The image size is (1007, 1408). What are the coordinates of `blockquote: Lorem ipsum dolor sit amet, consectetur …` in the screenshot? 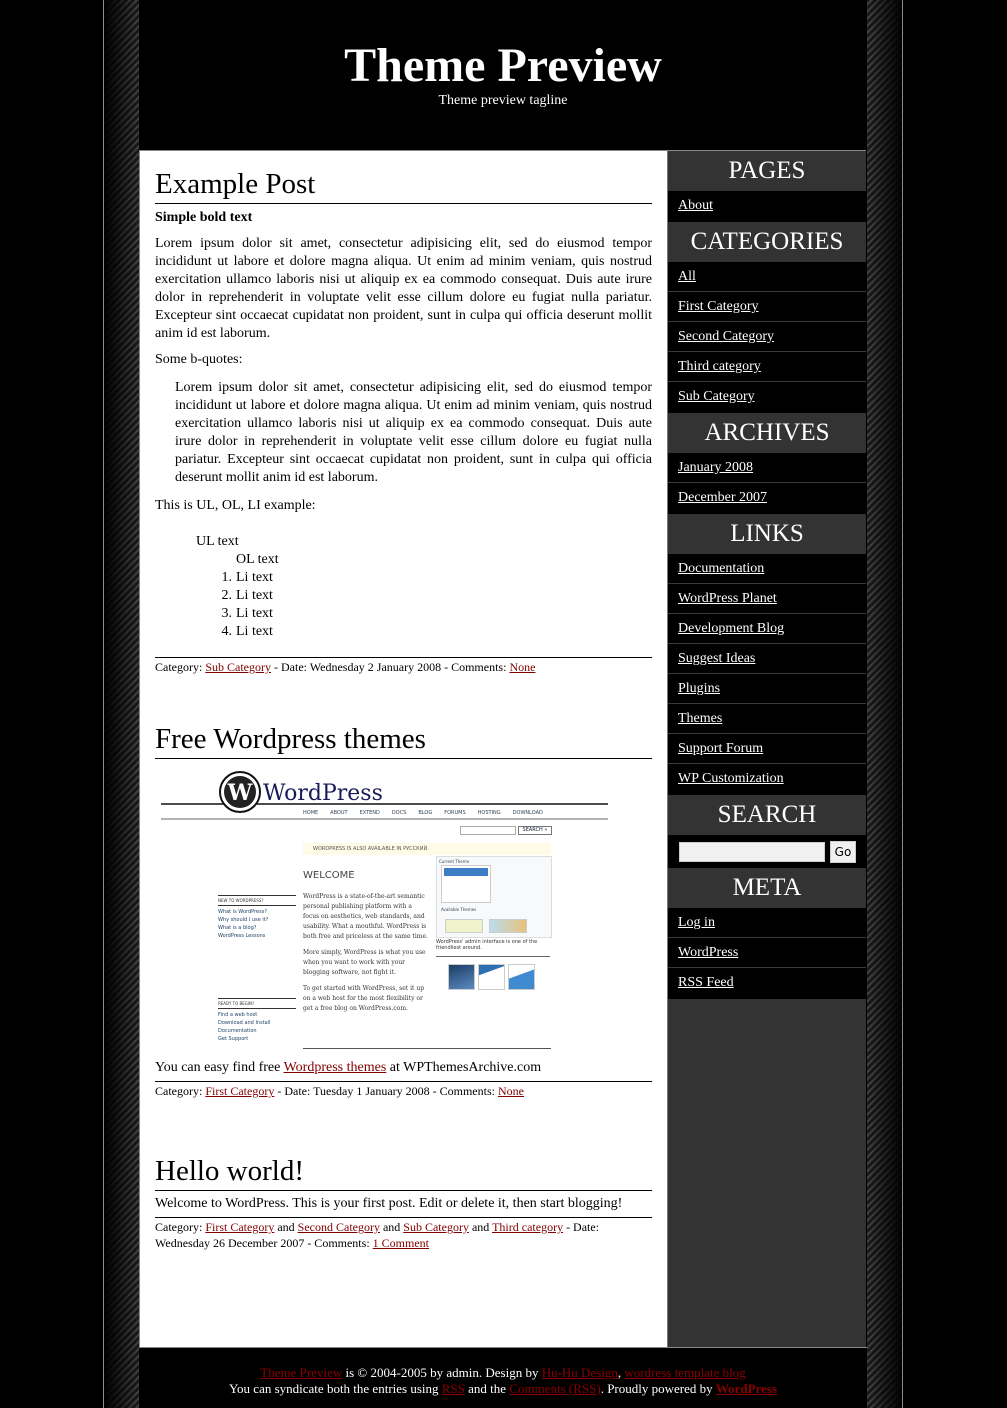 It's located at (413, 432).